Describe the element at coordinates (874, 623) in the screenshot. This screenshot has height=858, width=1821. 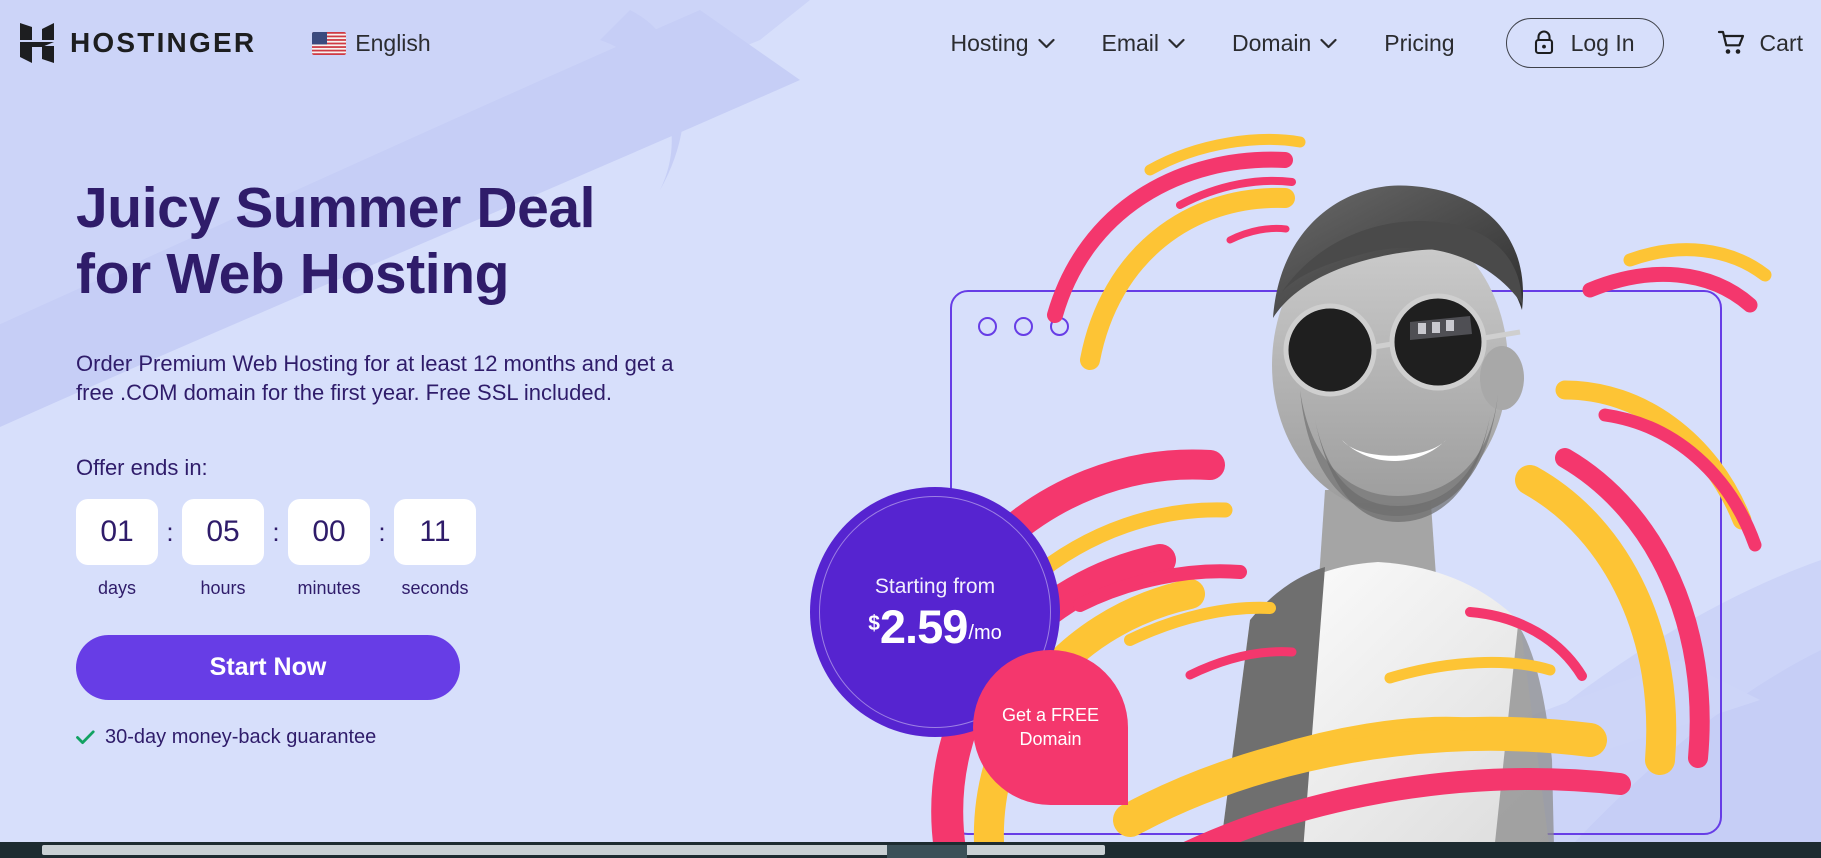
I see `price-currency: $` at that location.